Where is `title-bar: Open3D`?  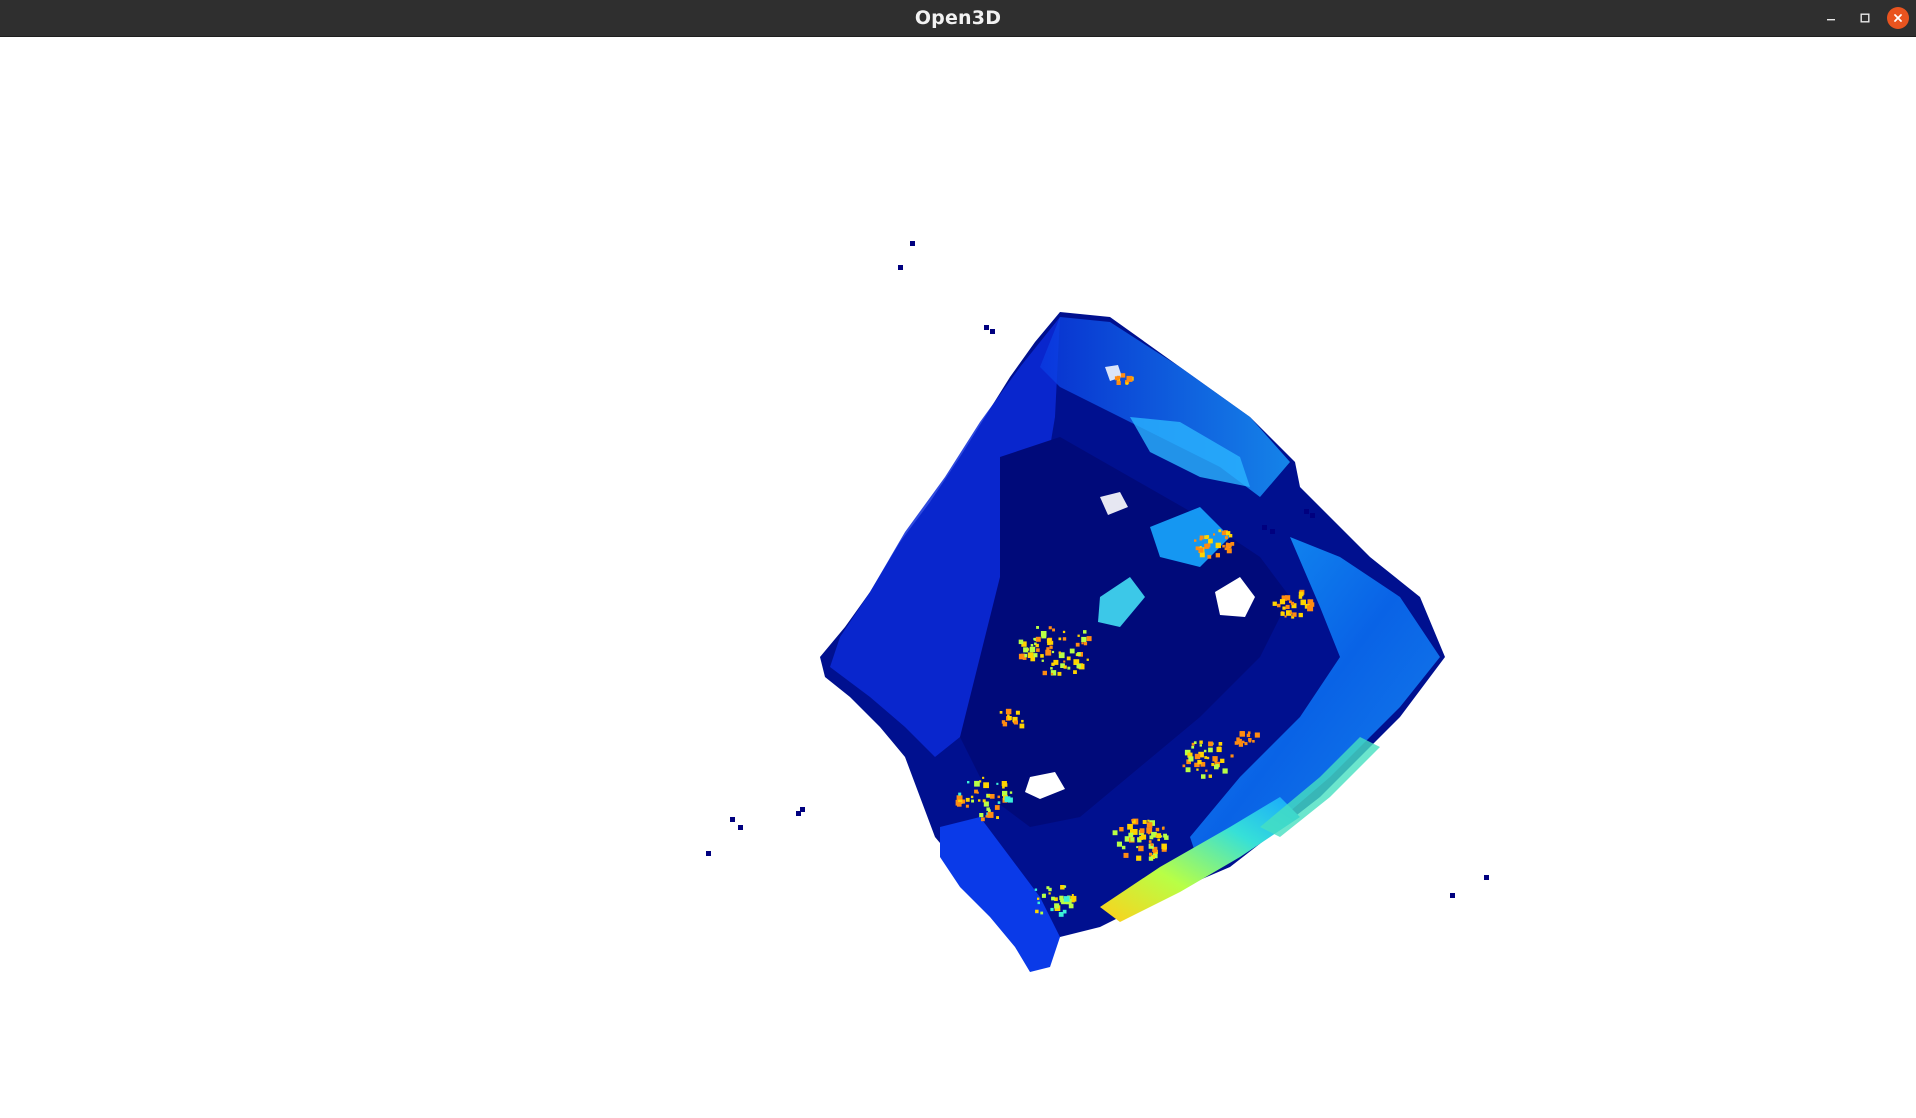 title-bar: Open3D is located at coordinates (958, 18).